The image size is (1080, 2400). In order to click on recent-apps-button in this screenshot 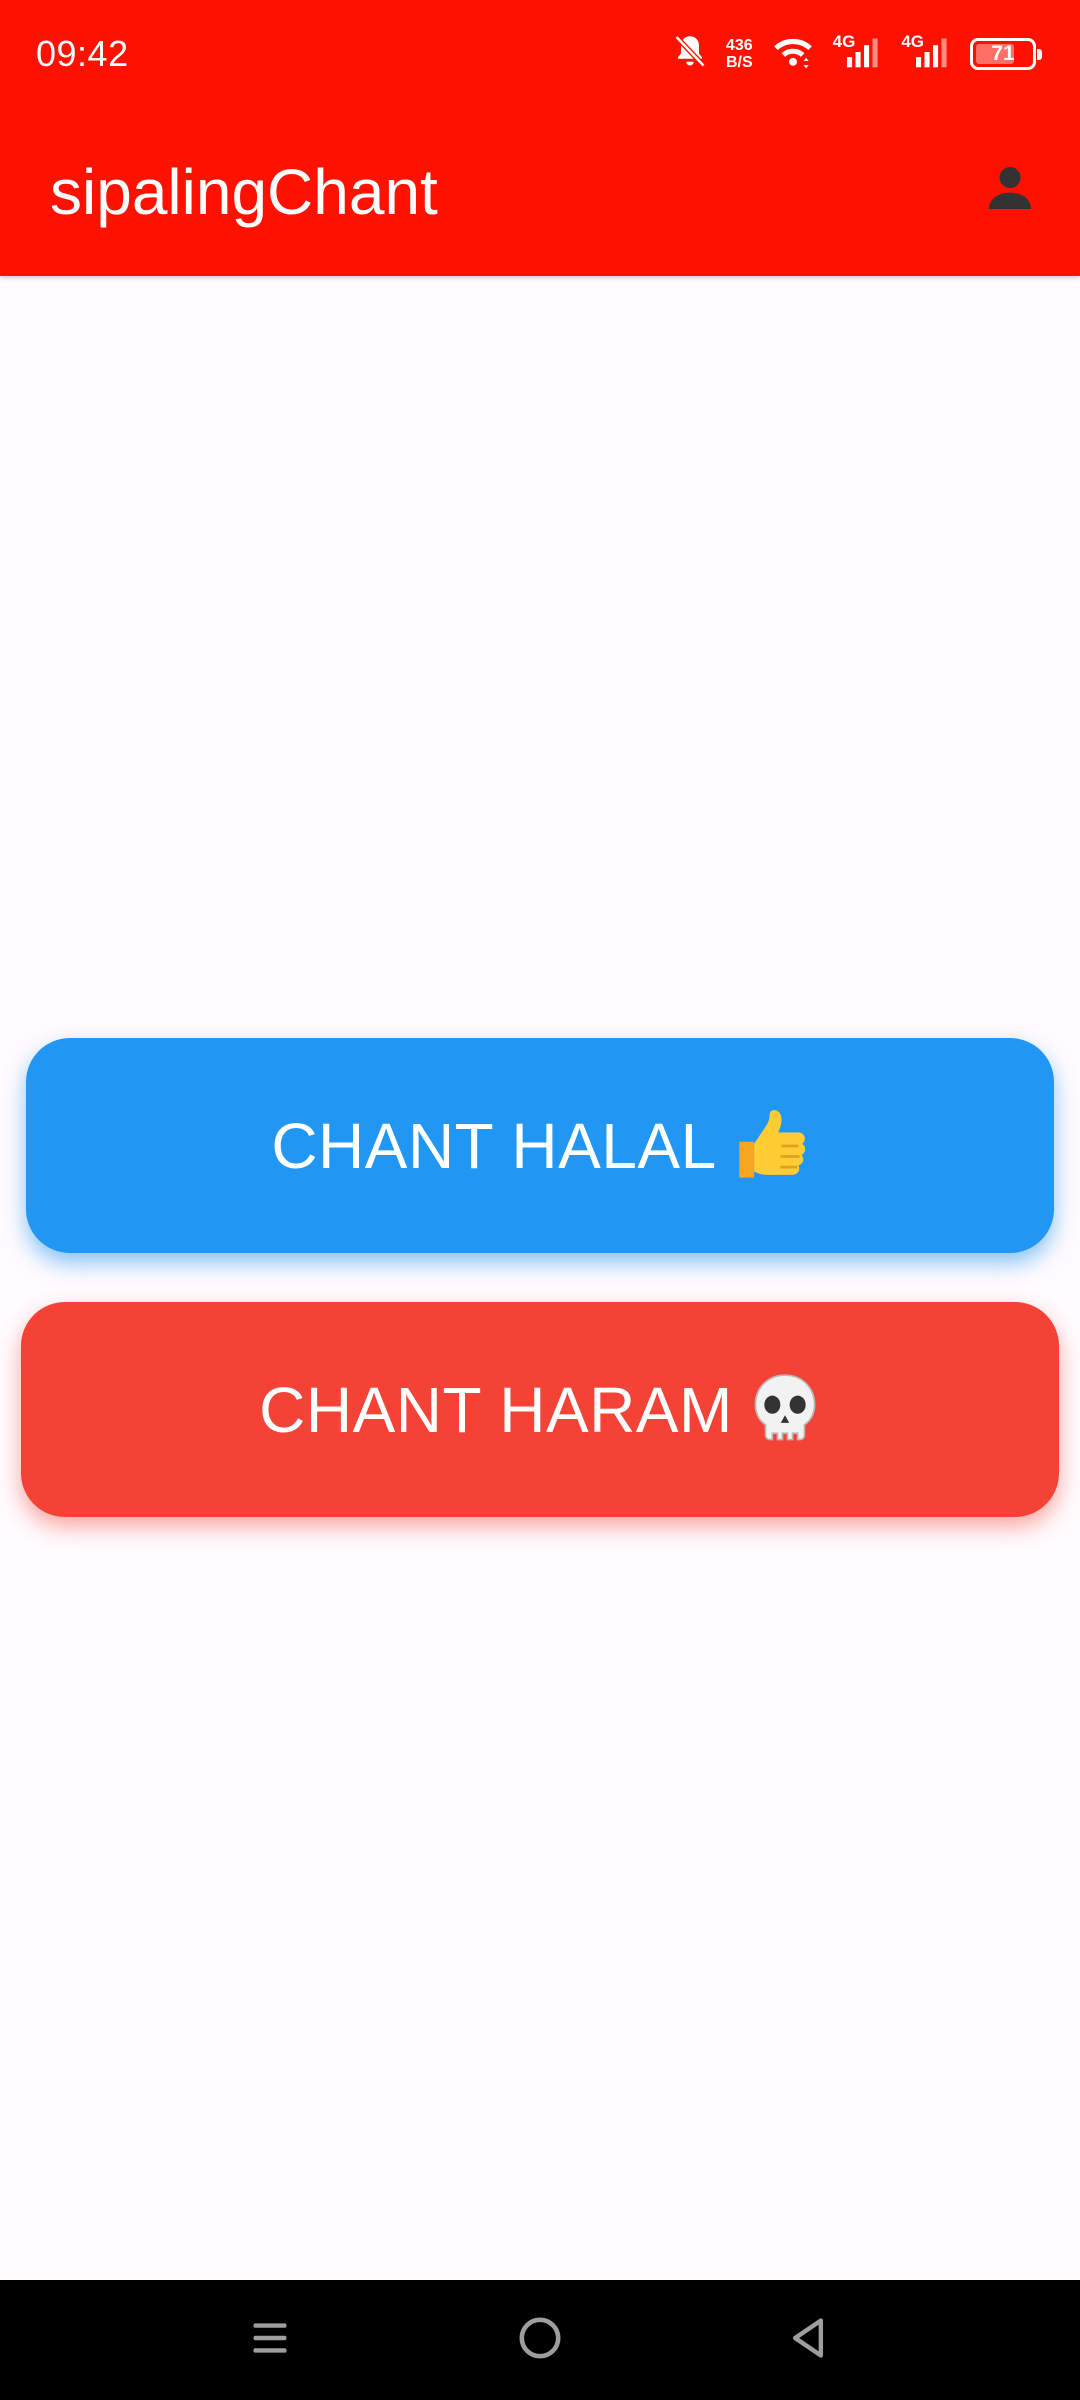, I will do `click(270, 2340)`.